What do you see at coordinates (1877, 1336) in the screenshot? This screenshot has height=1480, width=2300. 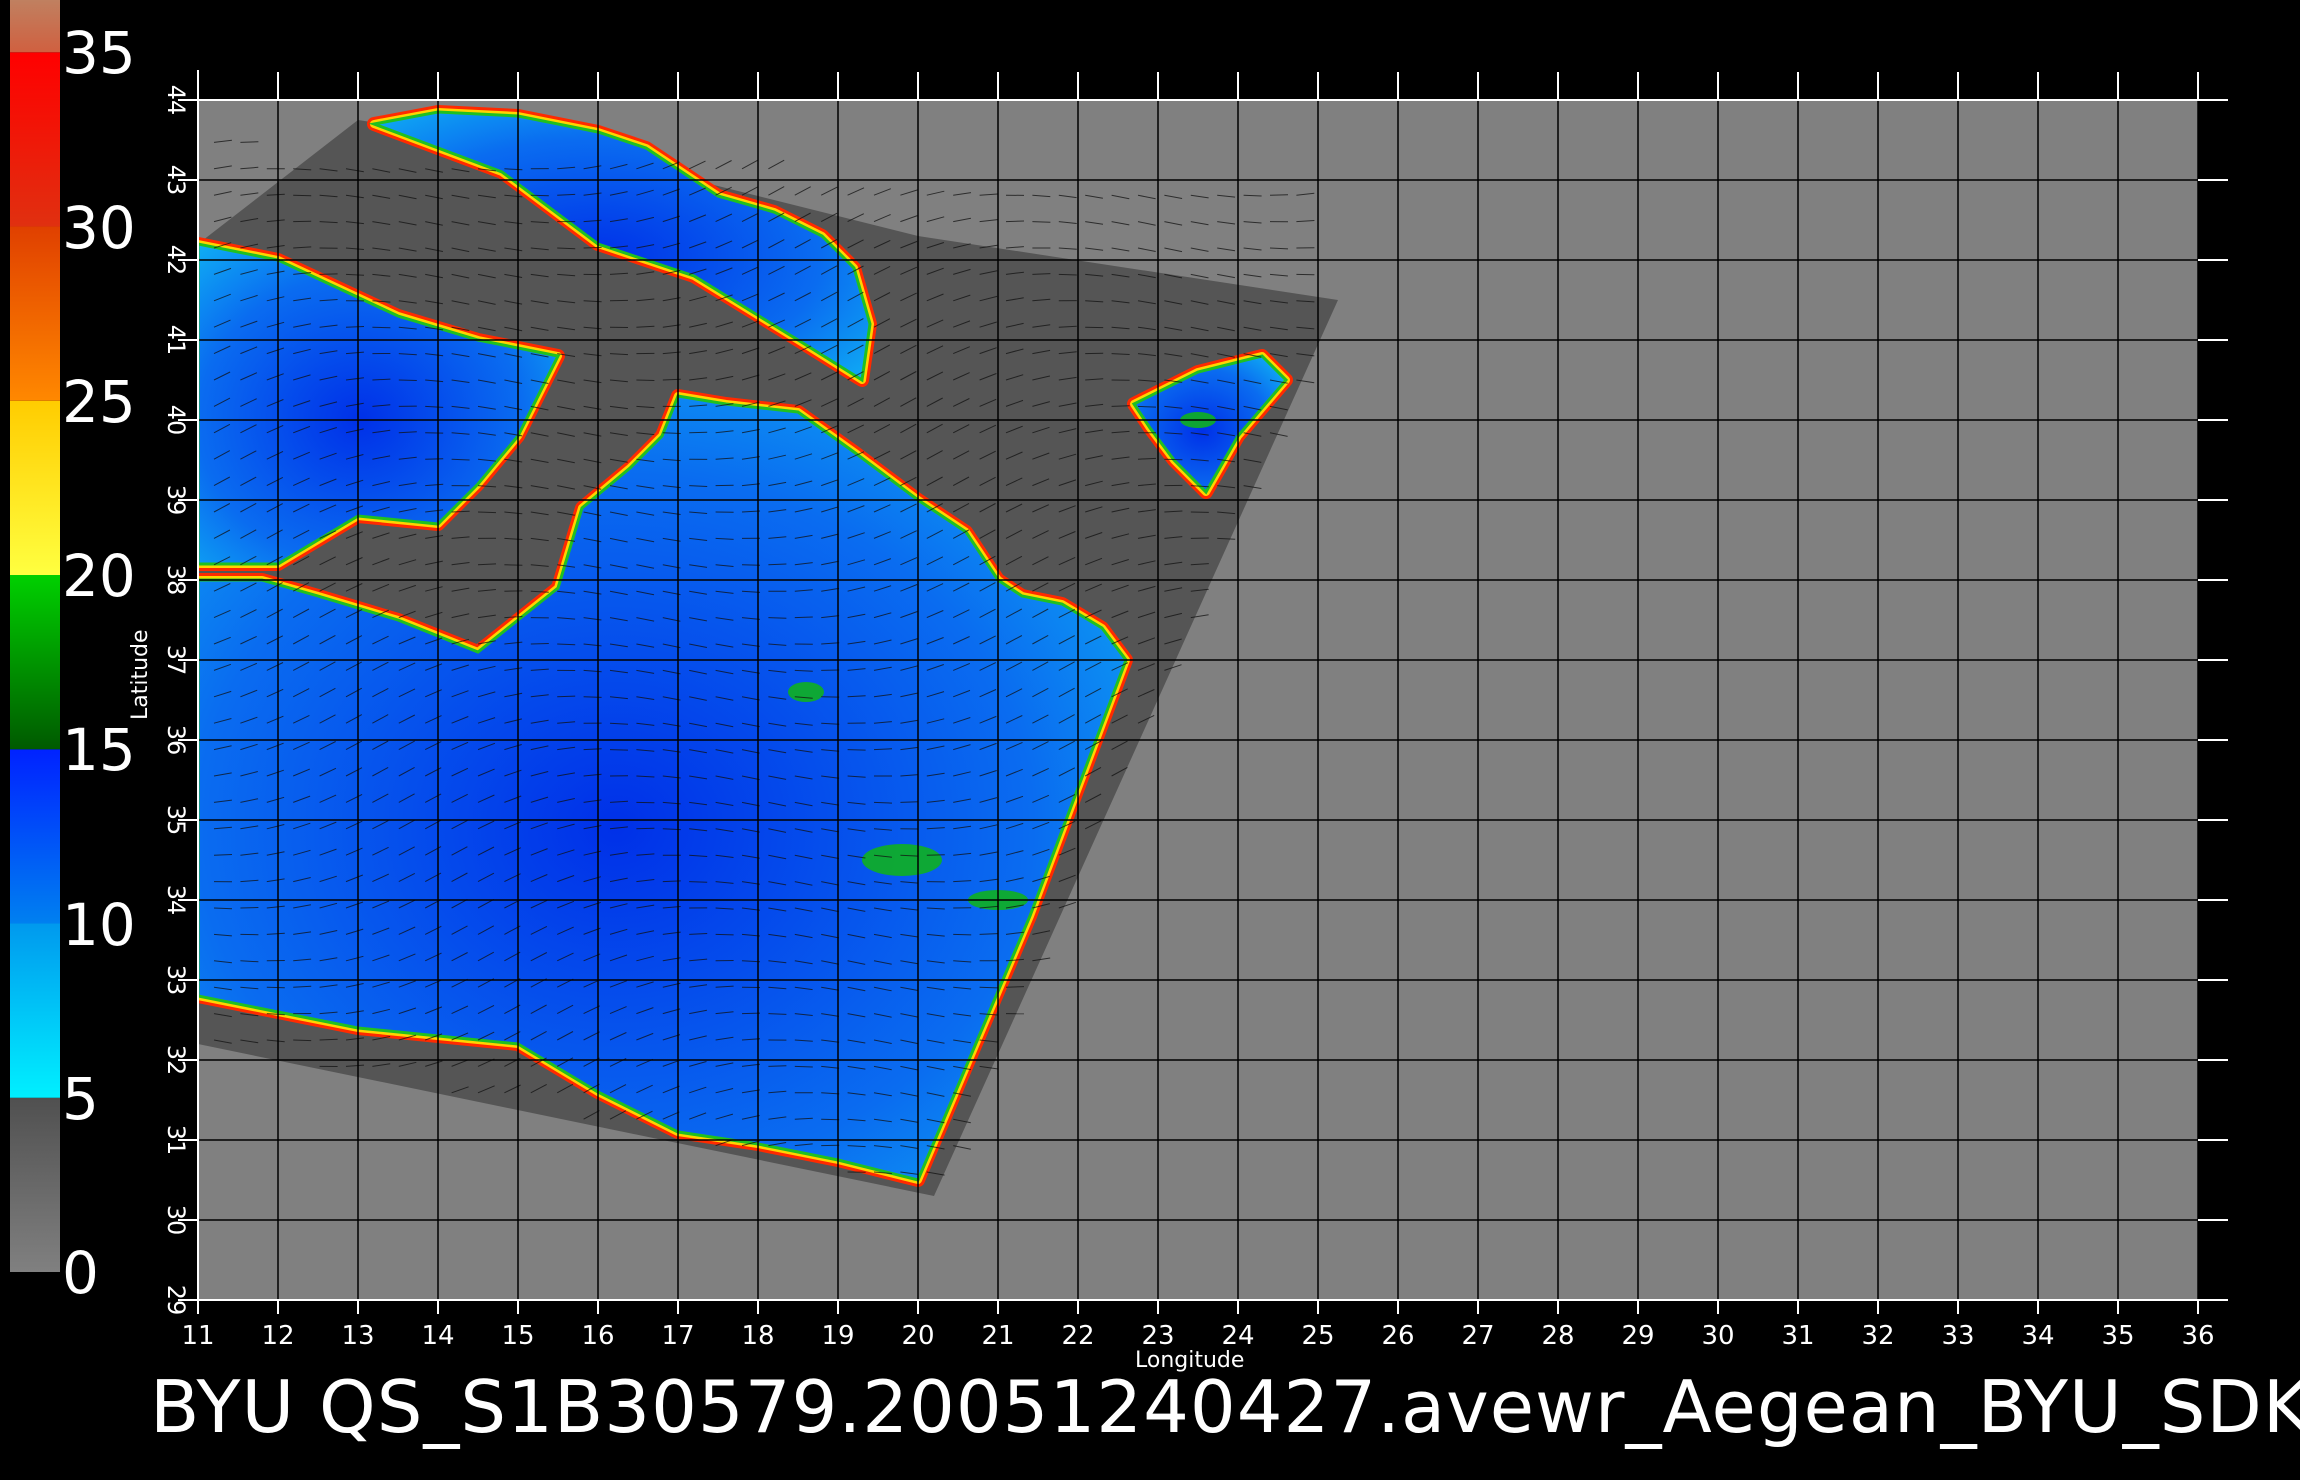 I see `x-tick-label: 32` at bounding box center [1877, 1336].